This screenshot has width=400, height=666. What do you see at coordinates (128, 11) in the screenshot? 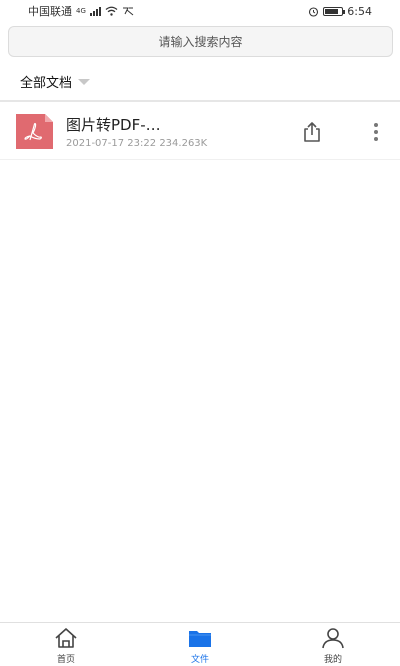
I see `notification-icon` at bounding box center [128, 11].